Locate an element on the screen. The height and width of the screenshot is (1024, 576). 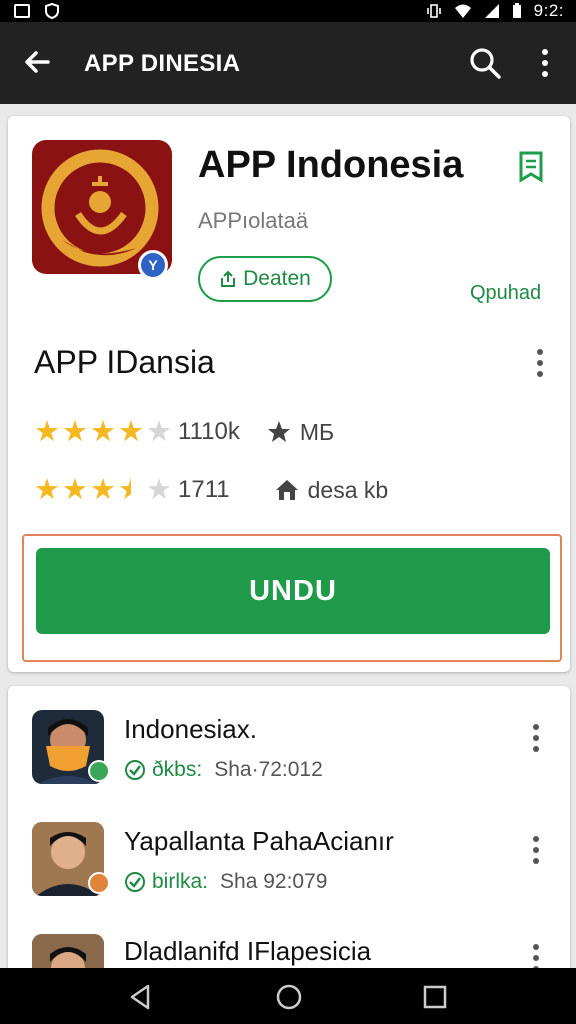
rating-count: 1711 is located at coordinates (204, 489).